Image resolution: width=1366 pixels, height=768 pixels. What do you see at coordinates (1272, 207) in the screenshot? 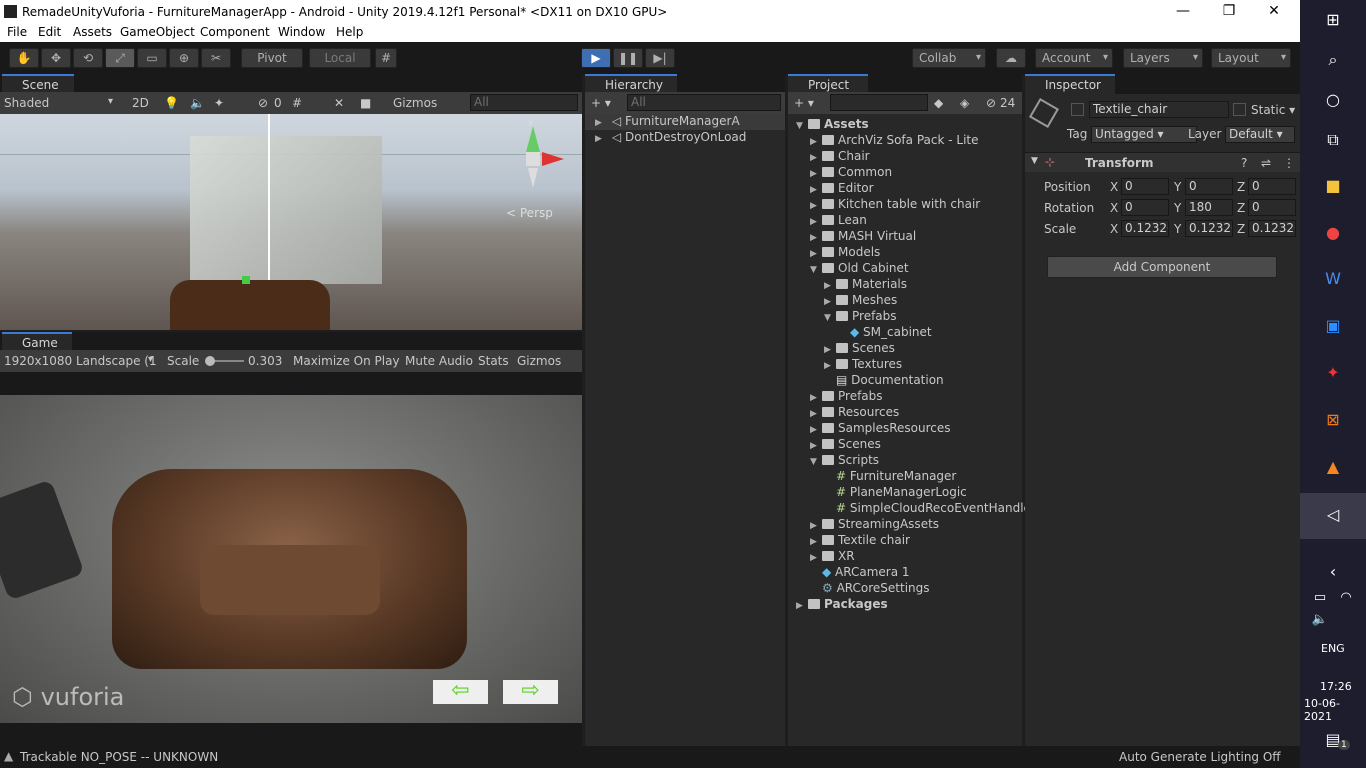
I see `rotation-z-field: 0` at bounding box center [1272, 207].